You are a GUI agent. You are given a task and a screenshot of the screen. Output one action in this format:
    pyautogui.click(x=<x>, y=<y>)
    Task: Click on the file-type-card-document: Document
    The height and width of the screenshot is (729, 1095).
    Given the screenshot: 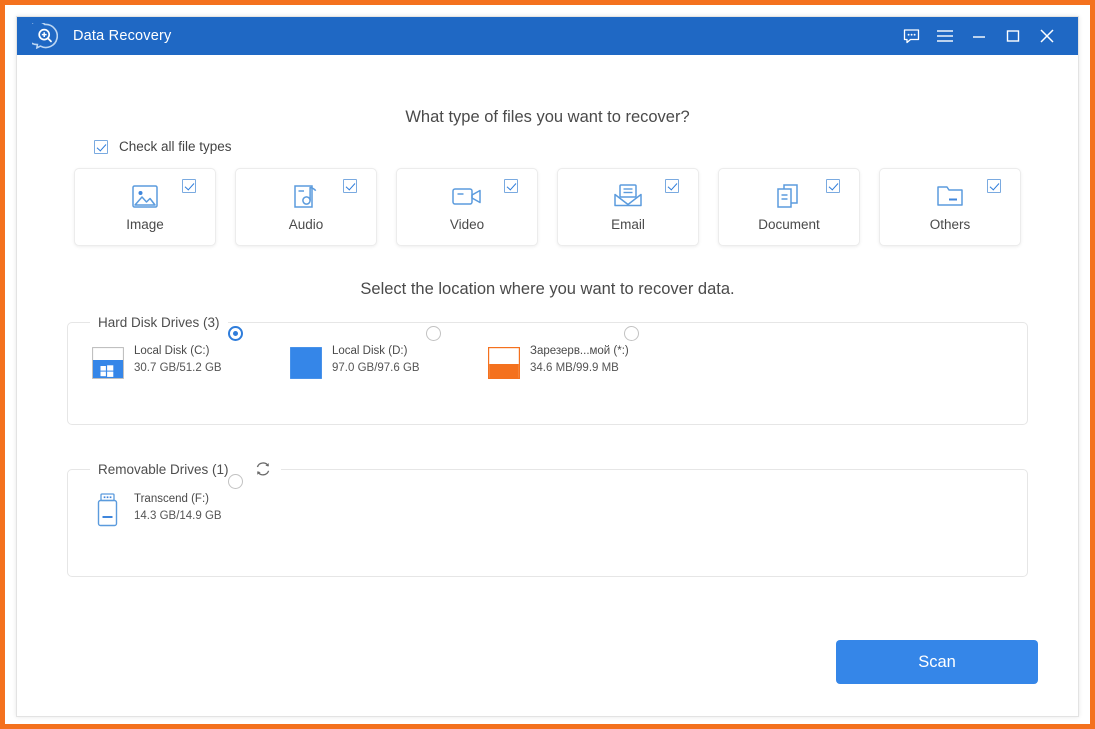 What is the action you would take?
    pyautogui.click(x=789, y=207)
    